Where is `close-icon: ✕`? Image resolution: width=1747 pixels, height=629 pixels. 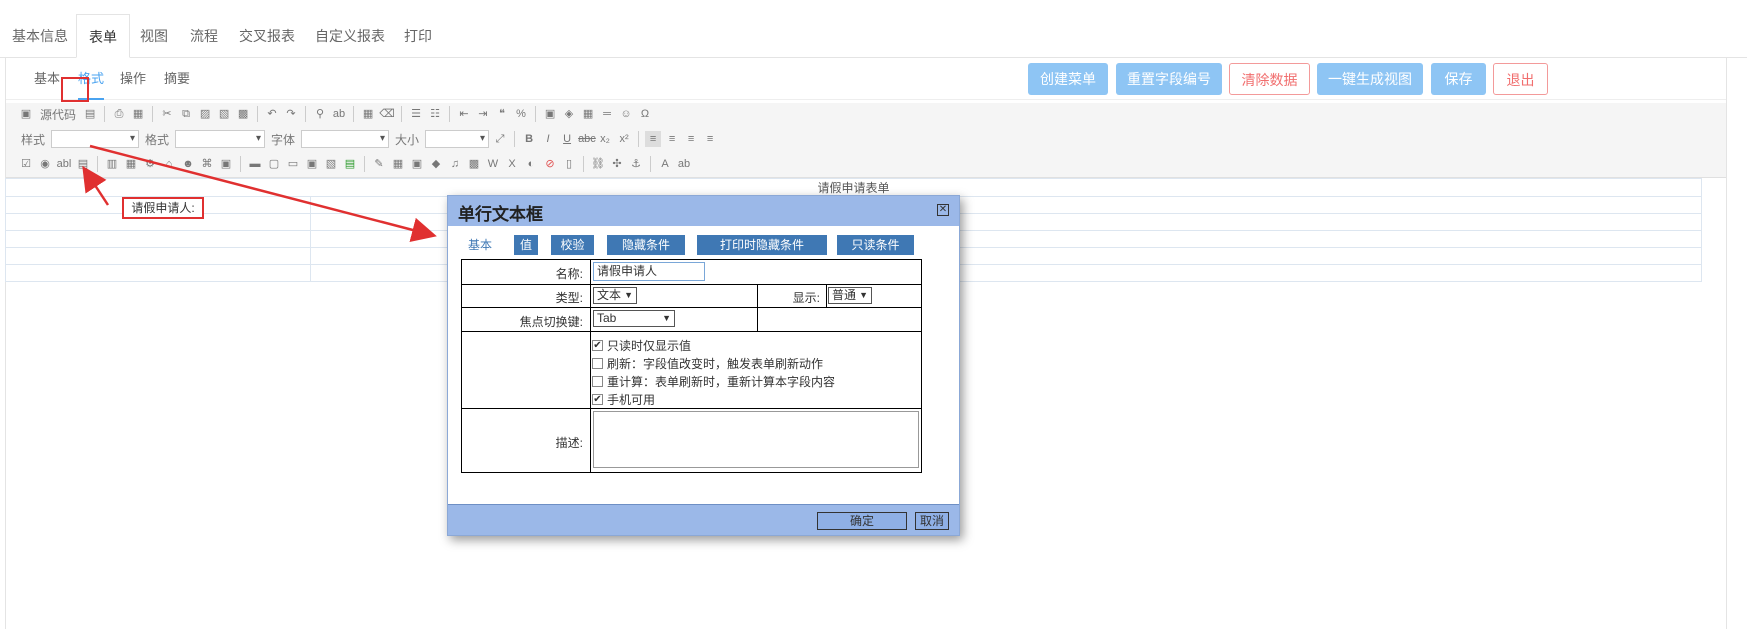 close-icon: ✕ is located at coordinates (943, 210).